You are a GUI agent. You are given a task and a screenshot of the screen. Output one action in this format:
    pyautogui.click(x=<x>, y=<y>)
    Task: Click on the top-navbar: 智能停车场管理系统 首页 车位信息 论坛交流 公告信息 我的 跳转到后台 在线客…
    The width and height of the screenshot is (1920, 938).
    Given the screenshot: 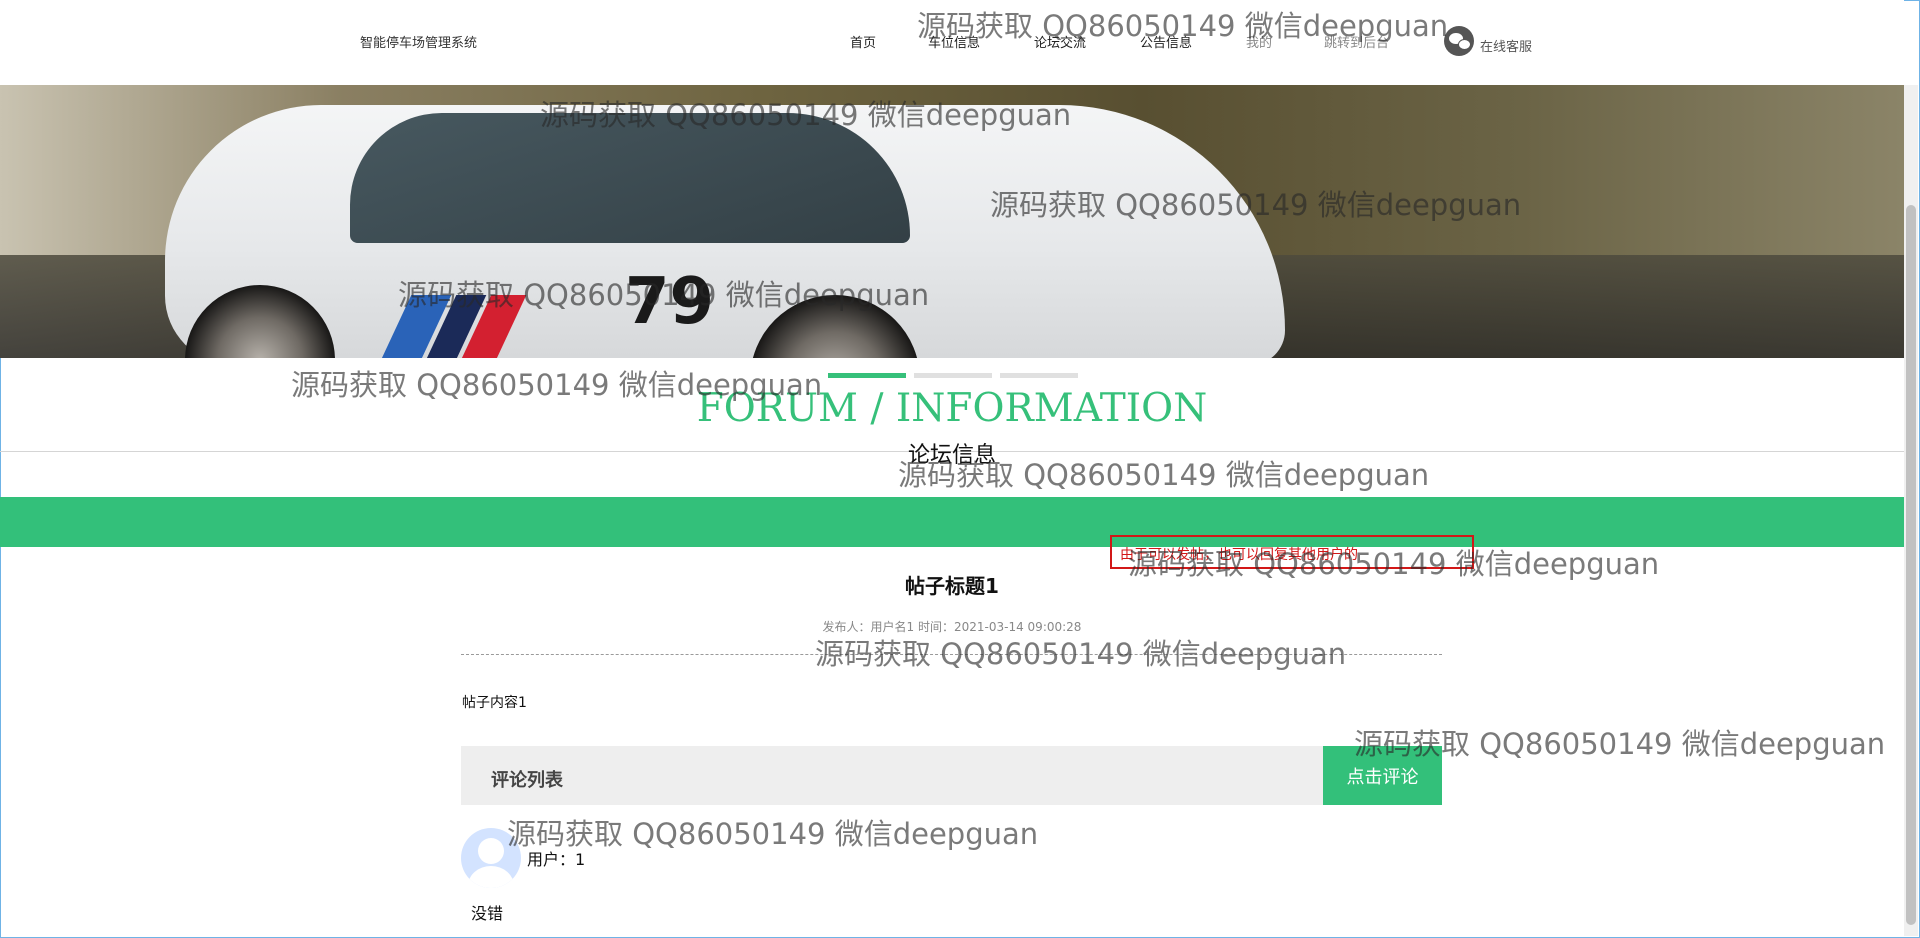 What is the action you would take?
    pyautogui.click(x=952, y=42)
    